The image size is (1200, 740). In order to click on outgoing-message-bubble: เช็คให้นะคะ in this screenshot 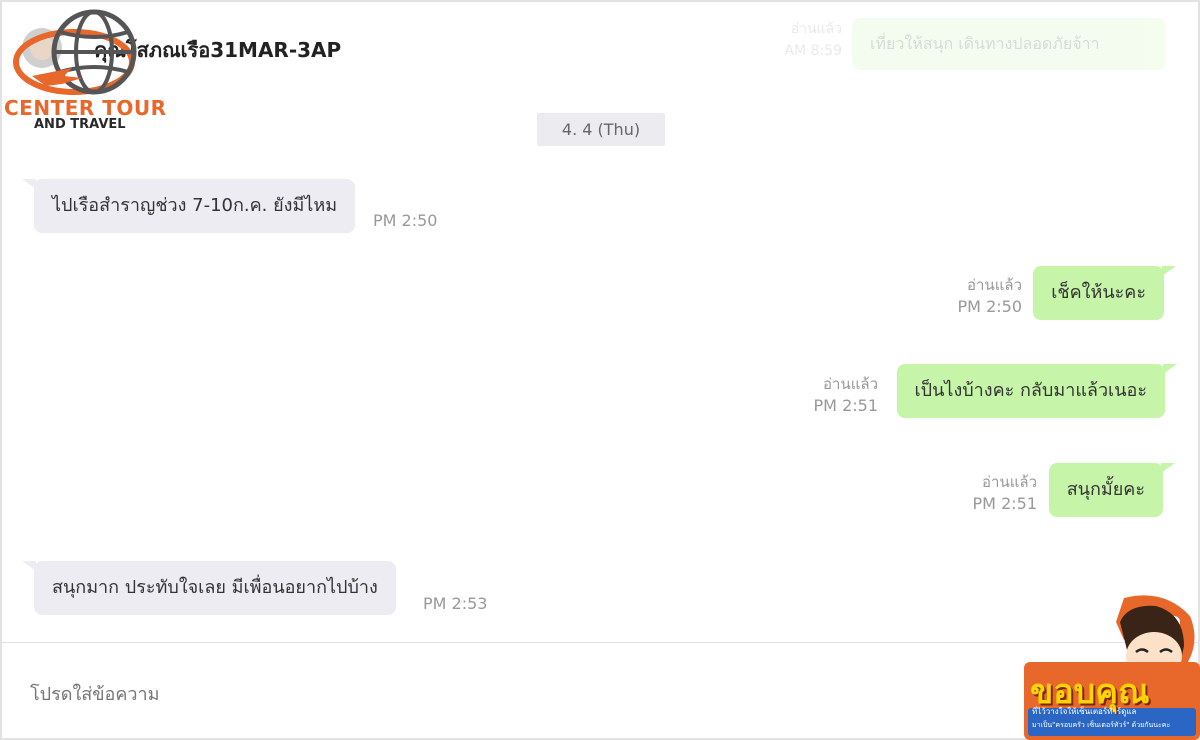, I will do `click(1104, 293)`.